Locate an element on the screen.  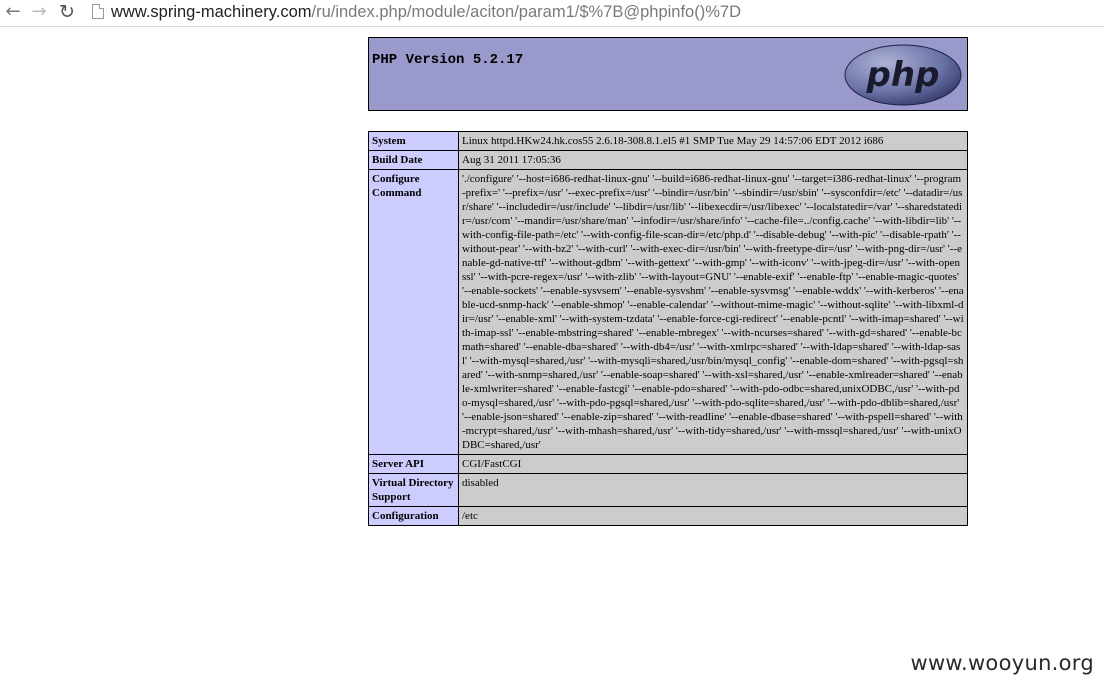
page-title: PHP Version 5.2.17 is located at coordinates (448, 60).